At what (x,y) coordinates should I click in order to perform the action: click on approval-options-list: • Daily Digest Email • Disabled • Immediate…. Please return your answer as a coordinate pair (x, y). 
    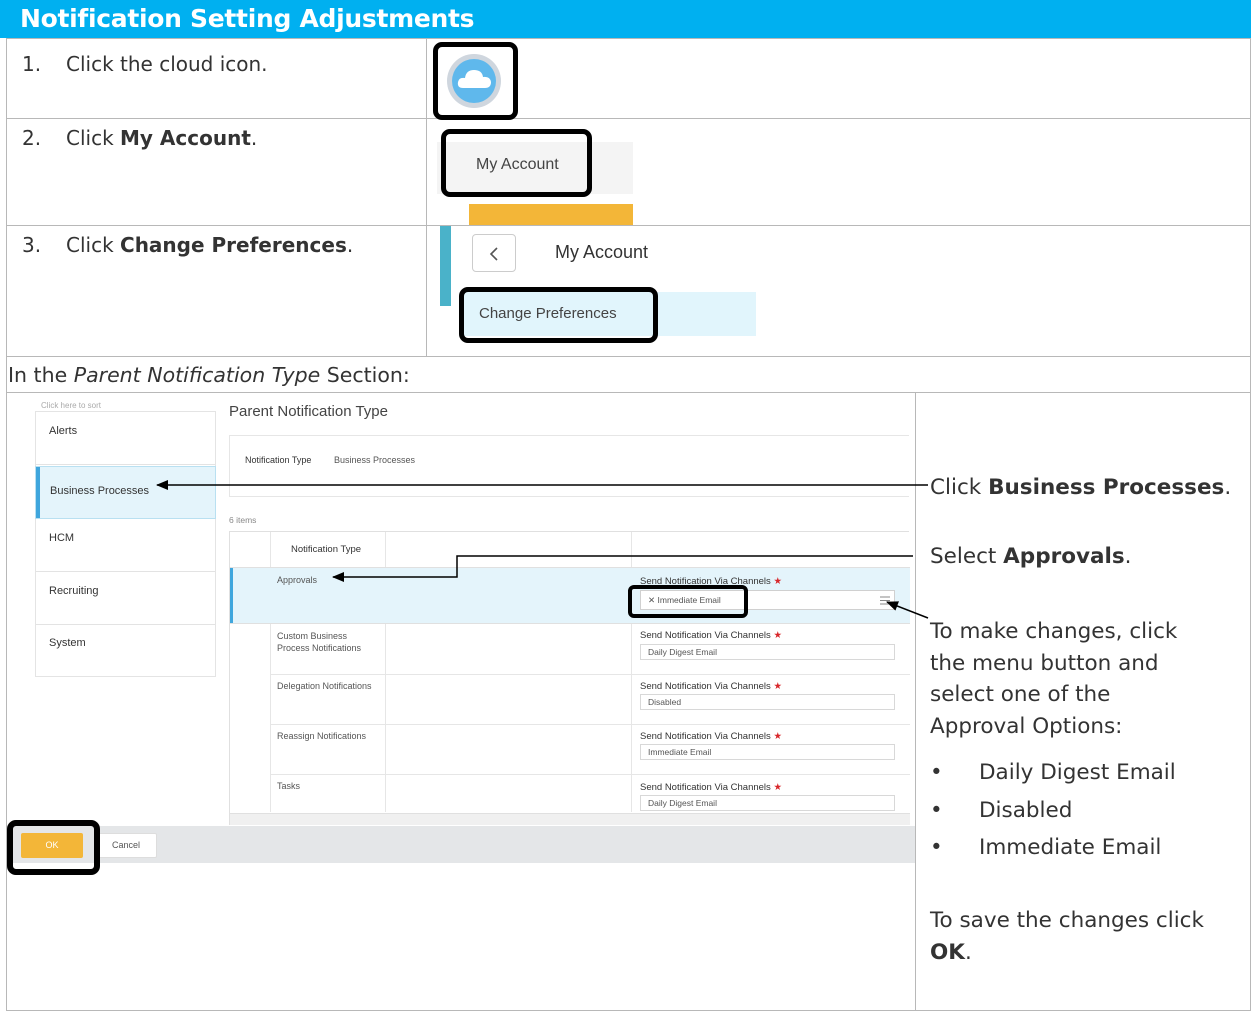
    Looking at the image, I should click on (1053, 810).